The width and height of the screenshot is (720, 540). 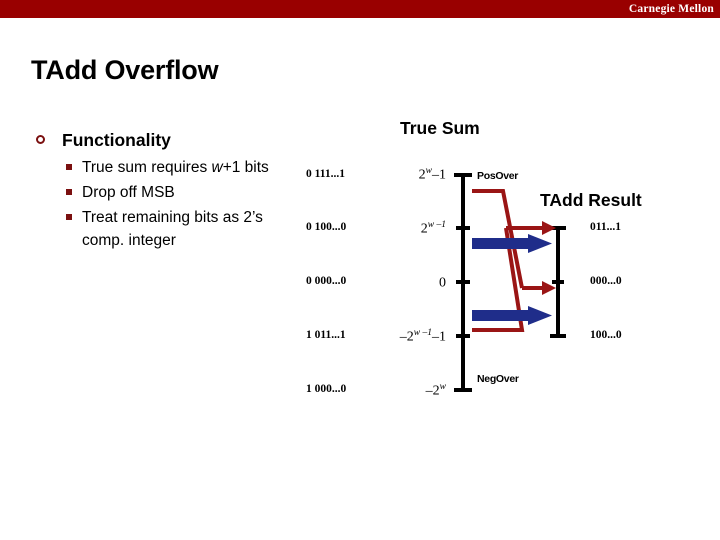 What do you see at coordinates (440, 128) in the screenshot?
I see `true-sum-heading: True Sum` at bounding box center [440, 128].